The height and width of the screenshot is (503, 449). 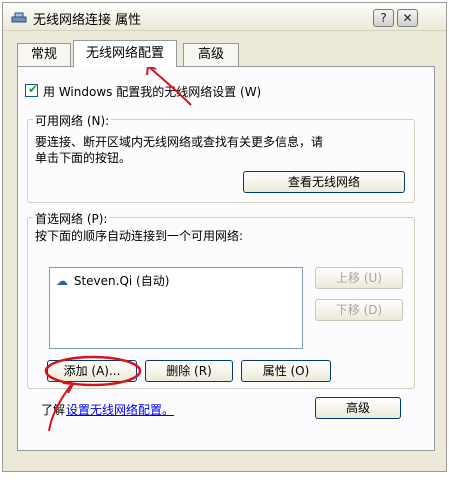 I want to click on remove-button: 删除 (R), so click(x=189, y=371).